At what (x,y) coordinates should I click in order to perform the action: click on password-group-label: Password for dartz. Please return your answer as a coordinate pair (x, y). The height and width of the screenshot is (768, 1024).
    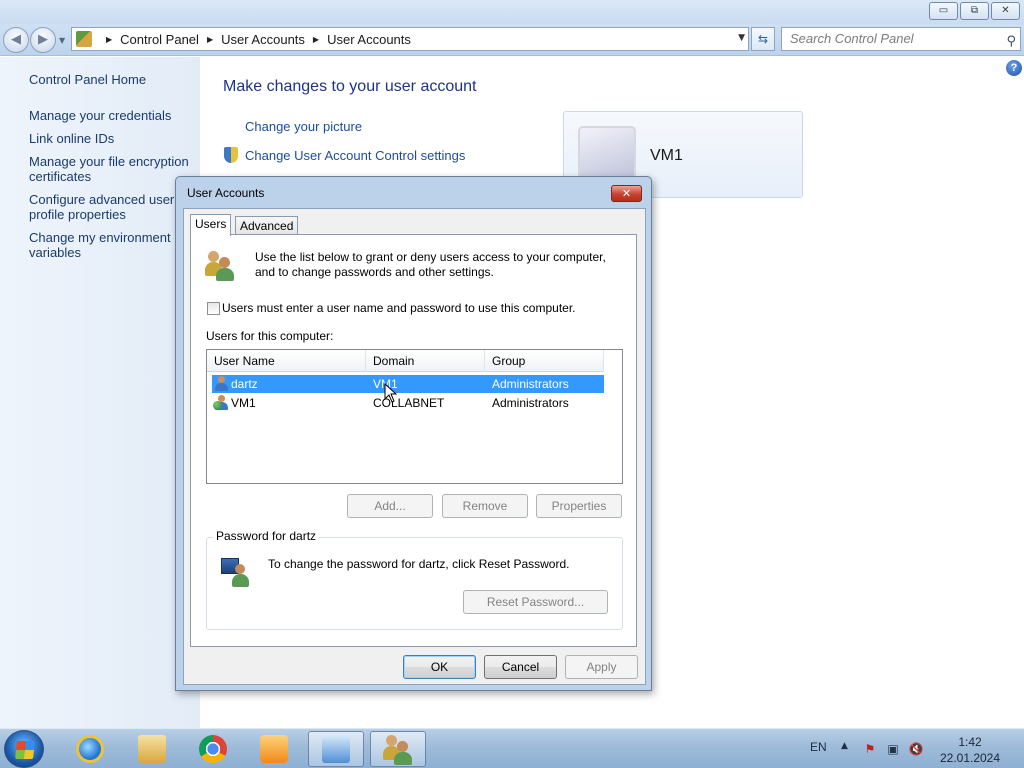
    Looking at the image, I should click on (266, 536).